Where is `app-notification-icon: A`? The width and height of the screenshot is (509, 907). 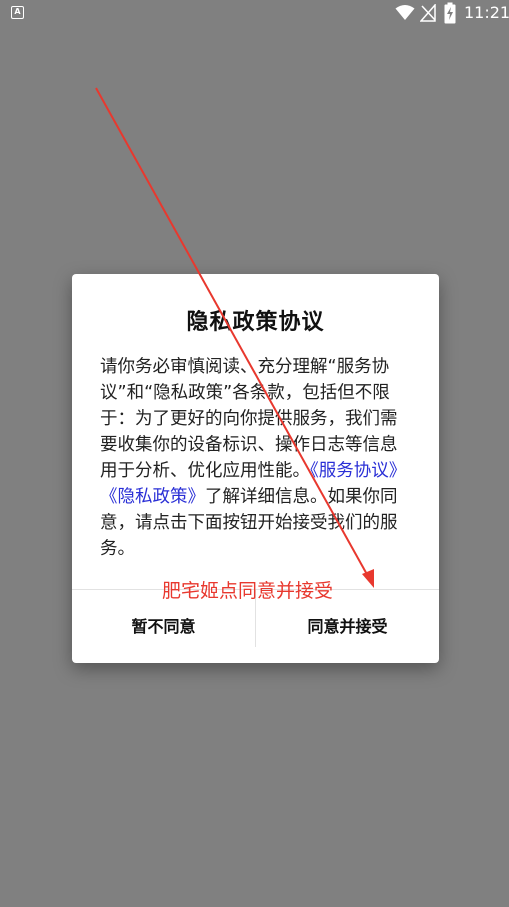 app-notification-icon: A is located at coordinates (17, 12).